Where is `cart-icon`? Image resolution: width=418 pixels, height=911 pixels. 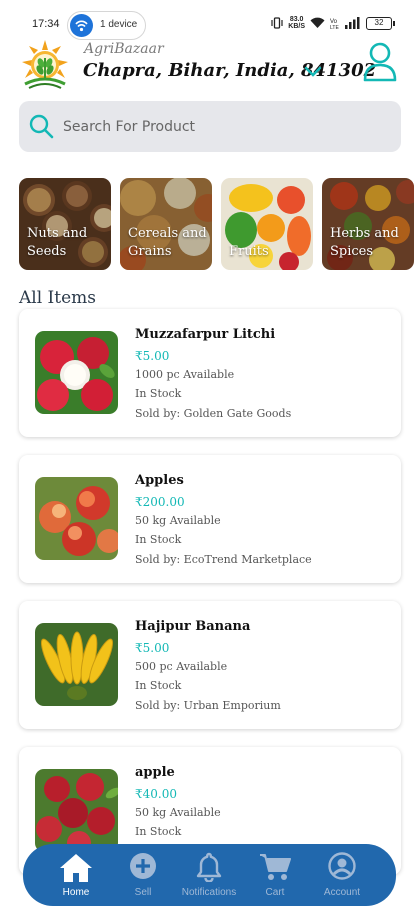 cart-icon is located at coordinates (275, 867).